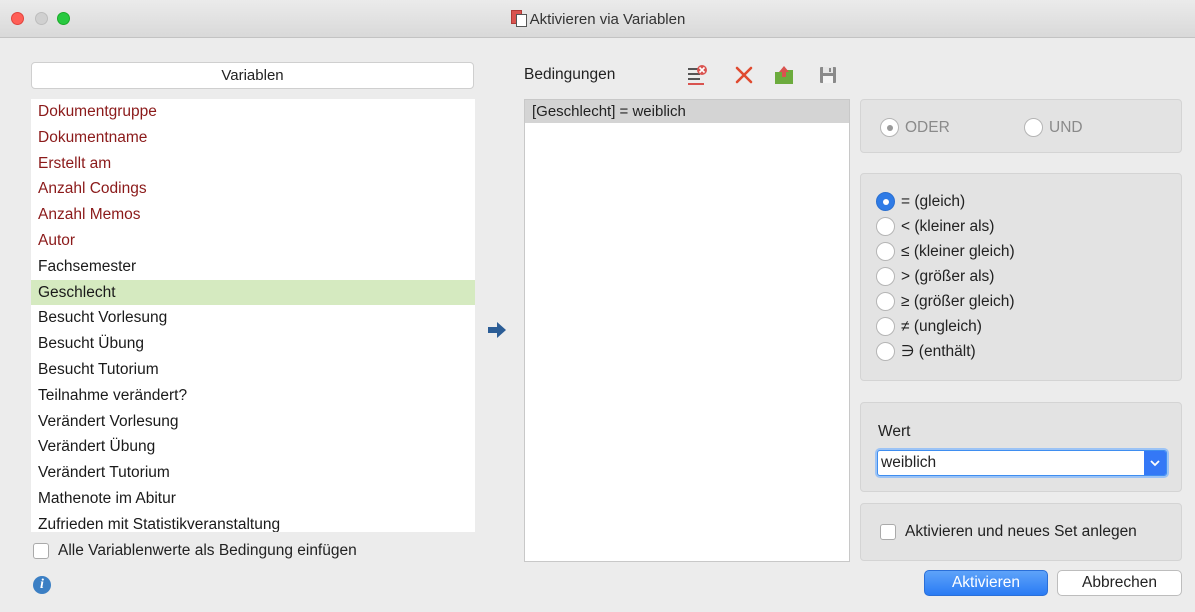  Describe the element at coordinates (948, 226) in the screenshot. I see `operator-label: < (kleiner als)` at that location.